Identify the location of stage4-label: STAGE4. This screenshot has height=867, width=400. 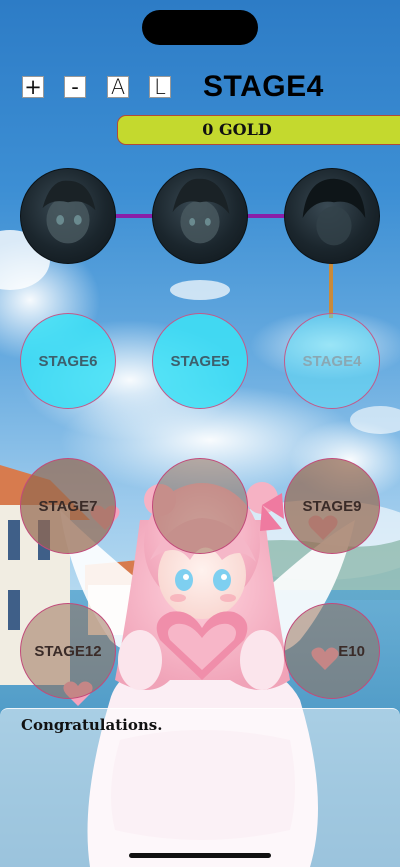
(332, 361).